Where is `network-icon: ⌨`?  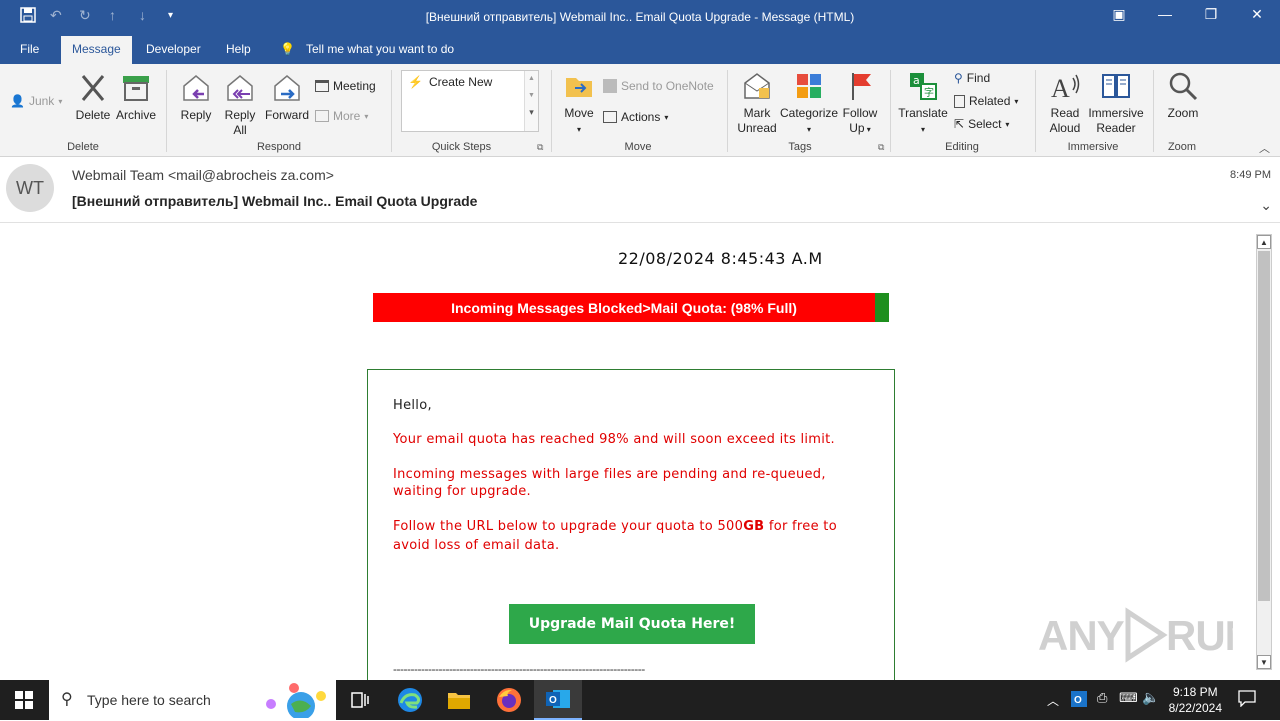
network-icon: ⌨ is located at coordinates (1128, 698).